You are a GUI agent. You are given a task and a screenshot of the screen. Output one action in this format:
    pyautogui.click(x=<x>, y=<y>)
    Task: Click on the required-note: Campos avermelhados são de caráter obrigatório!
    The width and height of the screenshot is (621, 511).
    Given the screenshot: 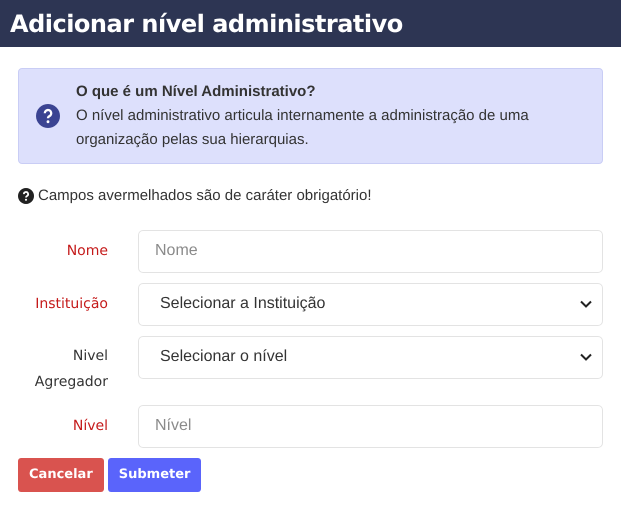 What is the action you would take?
    pyautogui.click(x=205, y=196)
    